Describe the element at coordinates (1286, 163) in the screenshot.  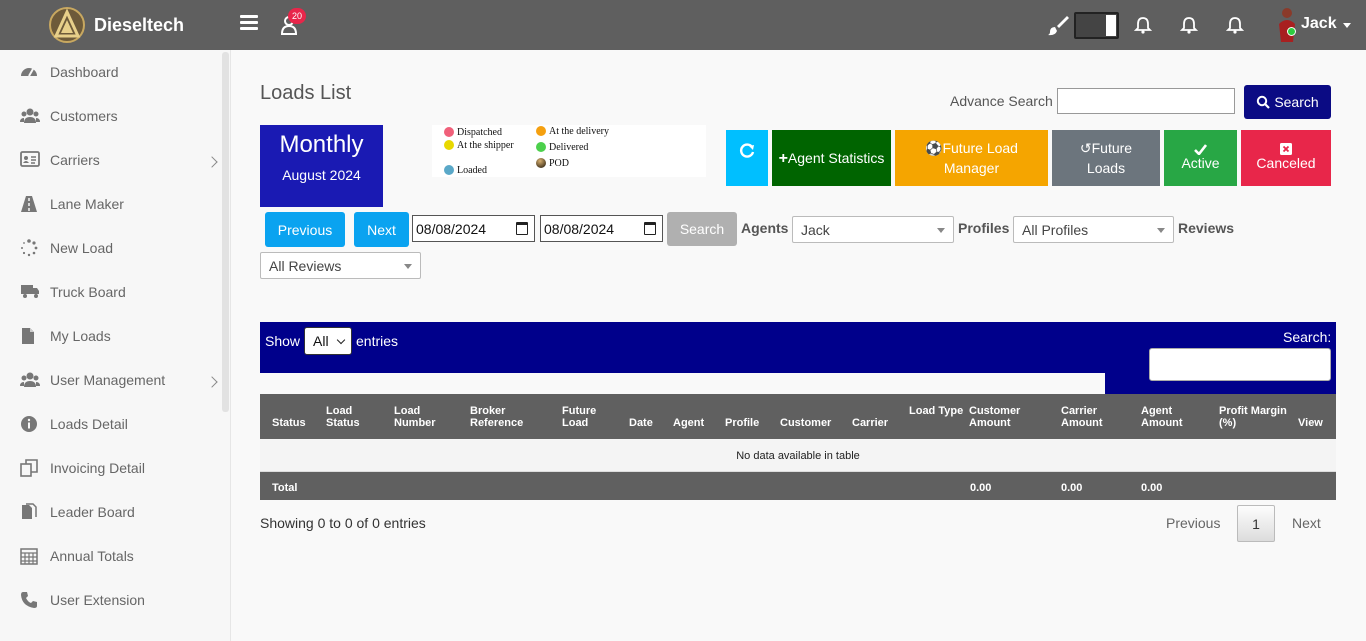
I see `canceled-label: Canceled` at that location.